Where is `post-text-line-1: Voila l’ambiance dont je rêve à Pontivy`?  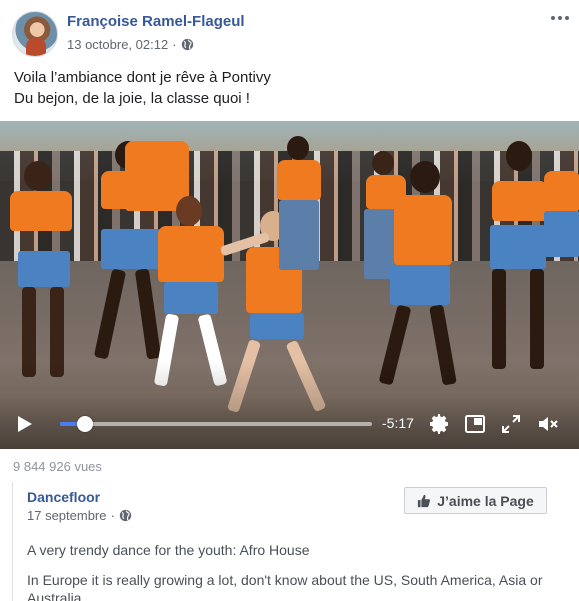 post-text-line-1: Voila l’ambiance dont je rêve à Pontivy is located at coordinates (142, 77).